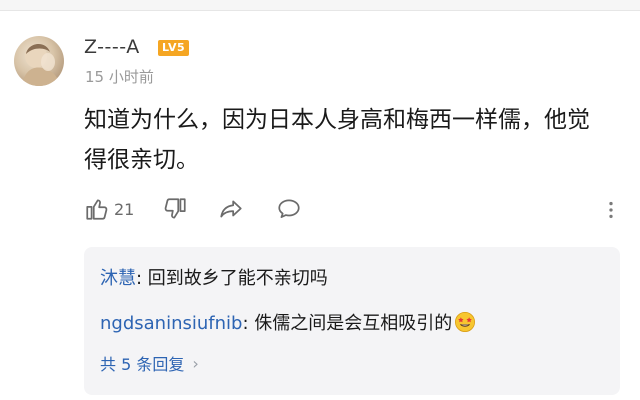 This screenshot has width=640, height=400. I want to click on total-replies-label: 共 5 条回复, so click(142, 364).